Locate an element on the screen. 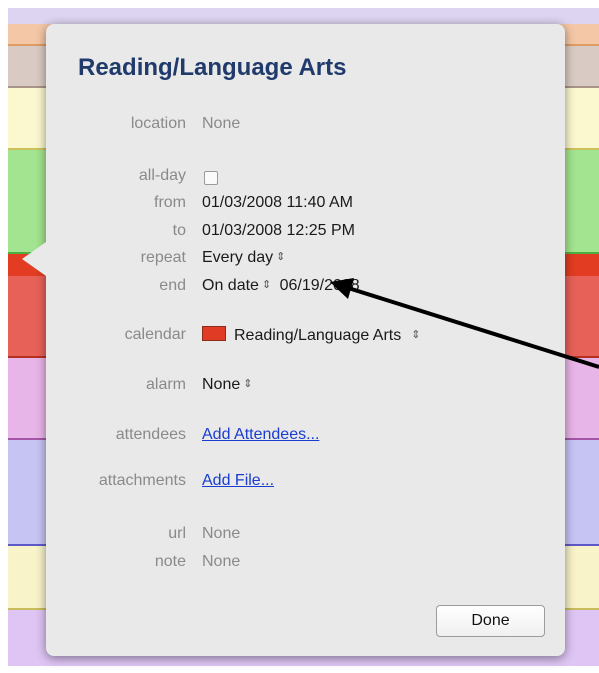 The image size is (599, 673). done-button: Done is located at coordinates (490, 621).